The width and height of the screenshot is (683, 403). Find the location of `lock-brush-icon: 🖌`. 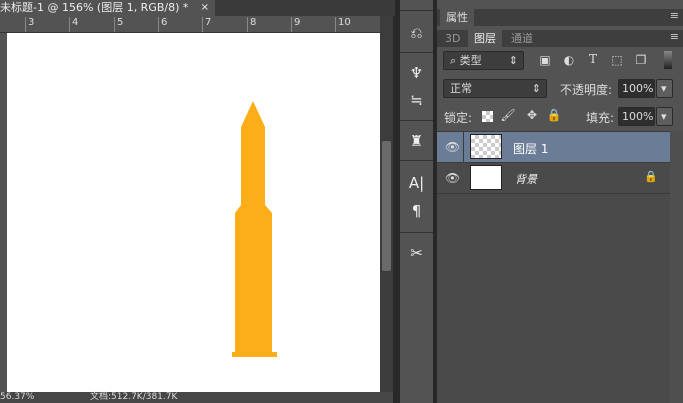

lock-brush-icon: 🖌 is located at coordinates (508, 115).